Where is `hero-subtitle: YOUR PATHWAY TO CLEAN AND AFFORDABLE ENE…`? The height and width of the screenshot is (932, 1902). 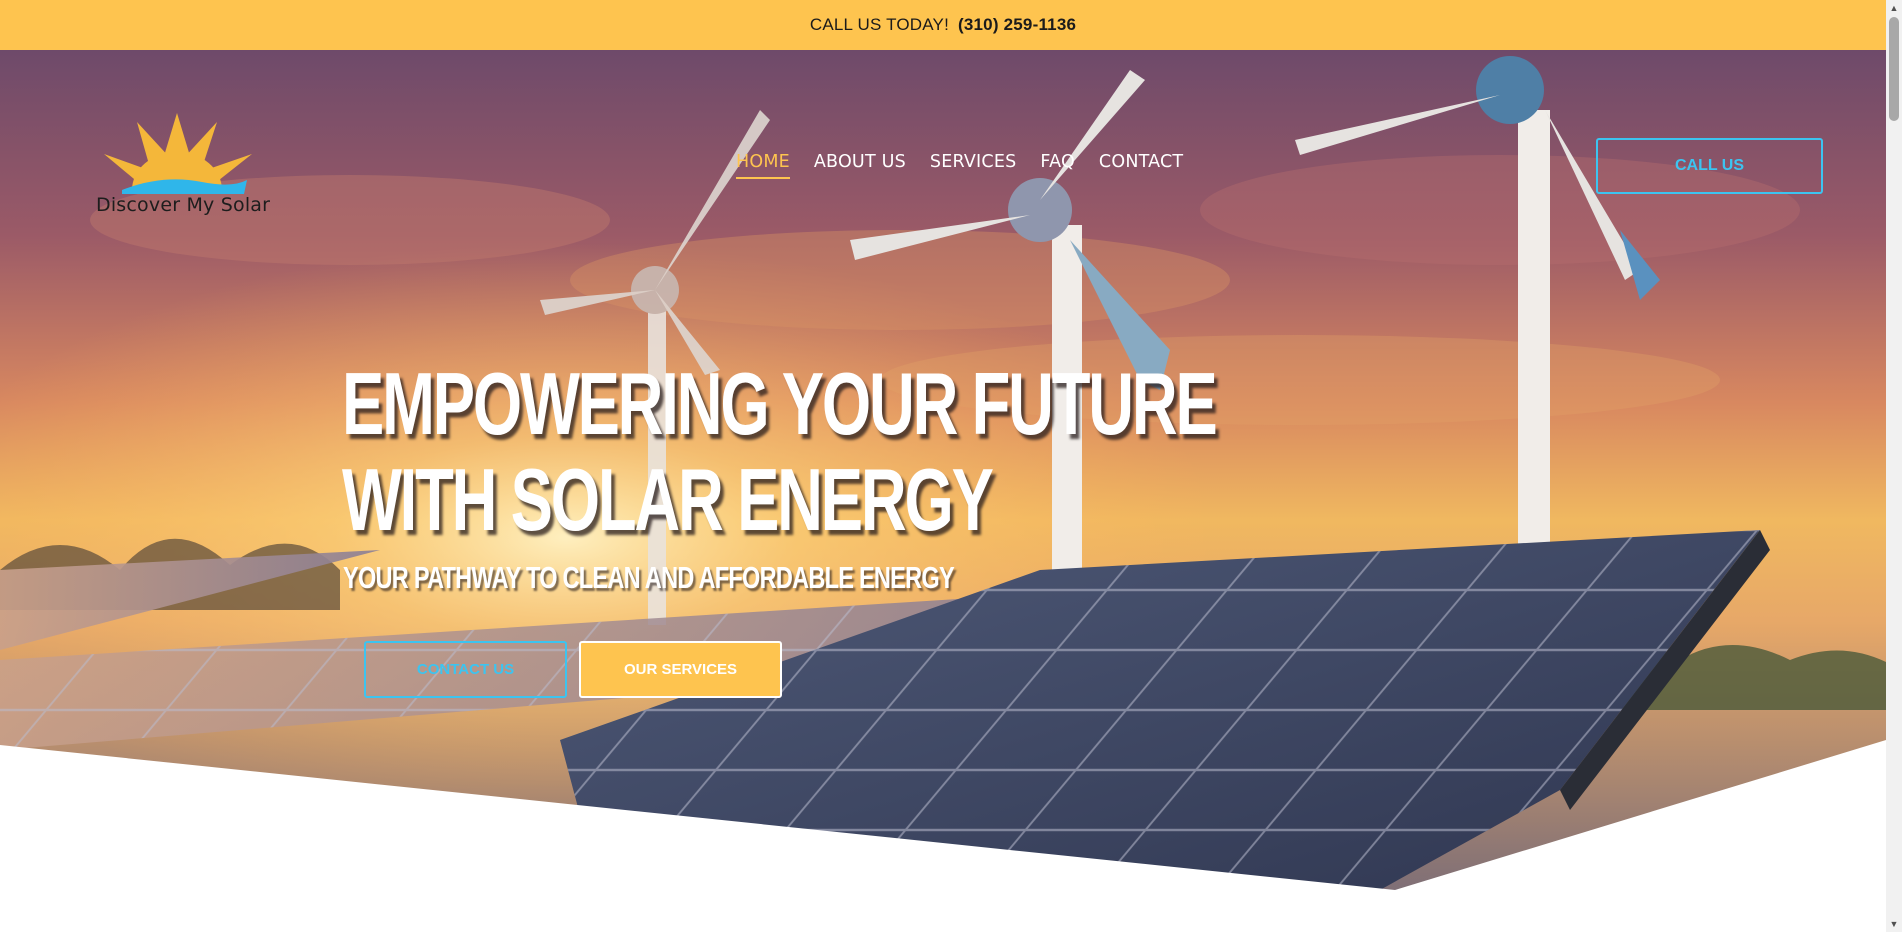
hero-subtitle: YOUR PATHWAY TO CLEAN AND AFFORDABLE ENE… is located at coordinates (649, 577).